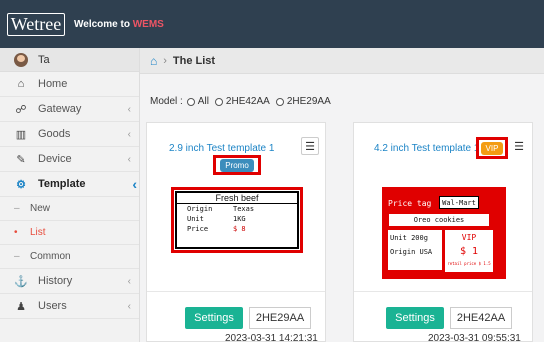 This screenshot has width=544, height=342. I want to click on vip-badge-highlight: VIP, so click(492, 148).